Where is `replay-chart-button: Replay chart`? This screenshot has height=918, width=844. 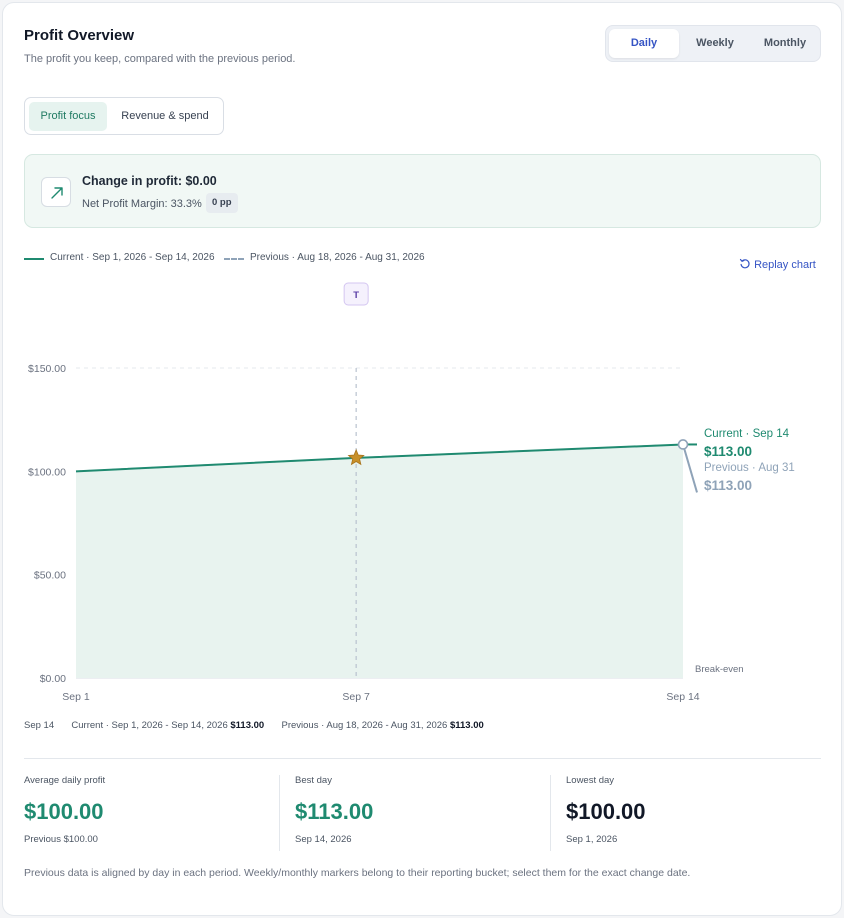 replay-chart-button: Replay chart is located at coordinates (777, 264).